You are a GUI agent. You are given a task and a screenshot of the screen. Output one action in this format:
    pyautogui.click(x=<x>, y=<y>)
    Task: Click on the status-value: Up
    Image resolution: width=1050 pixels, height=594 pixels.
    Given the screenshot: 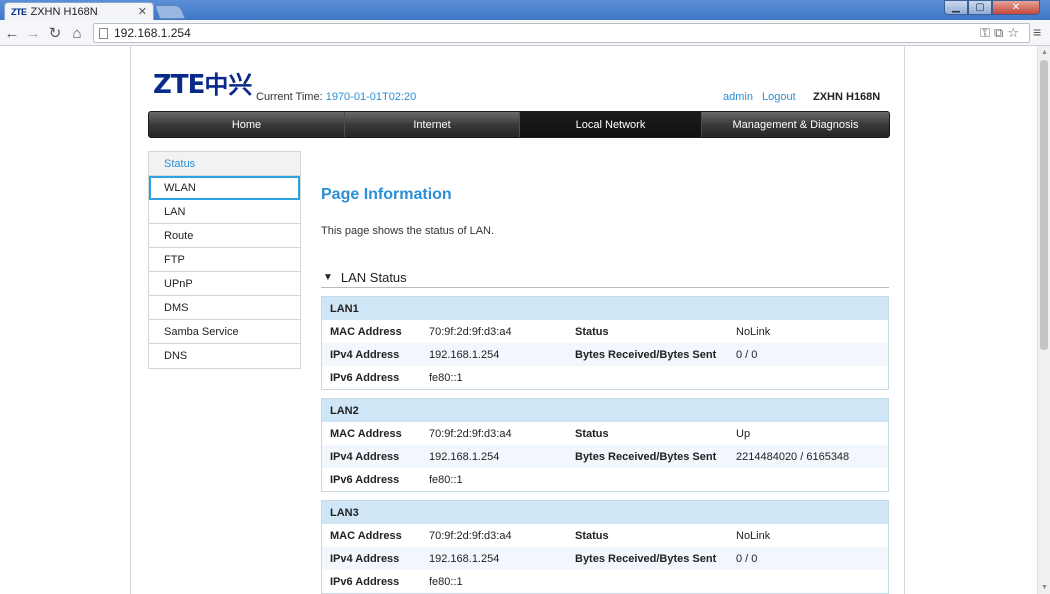 What is the action you would take?
    pyautogui.click(x=743, y=433)
    